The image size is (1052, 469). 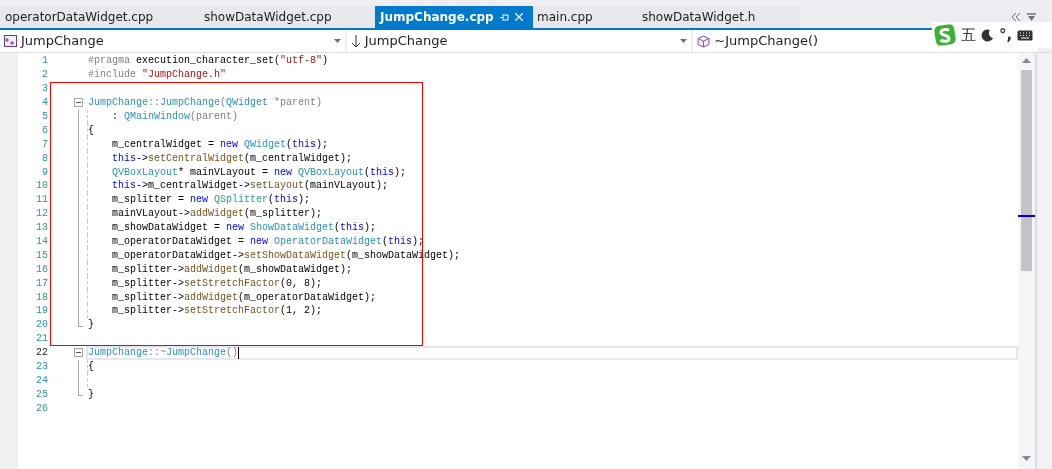 I want to click on close-icon, so click(x=519, y=16).